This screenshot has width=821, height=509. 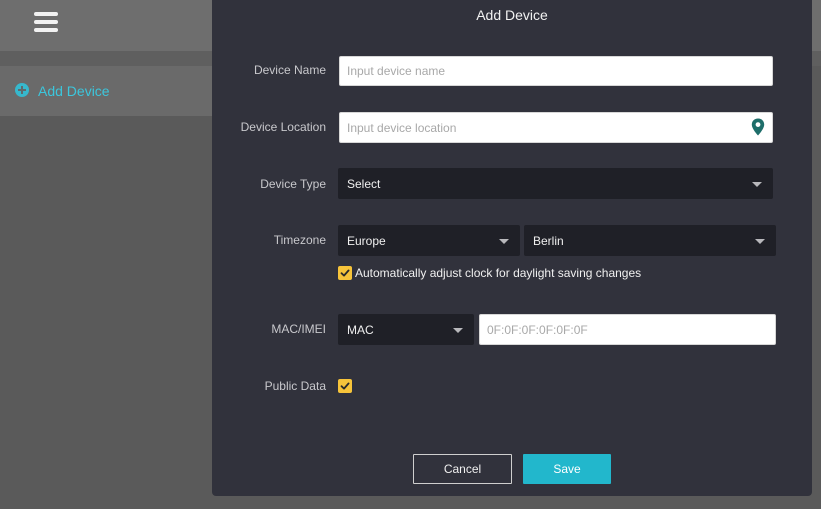 What do you see at coordinates (548, 240) in the screenshot?
I see `timezone-city-value: Berlin` at bounding box center [548, 240].